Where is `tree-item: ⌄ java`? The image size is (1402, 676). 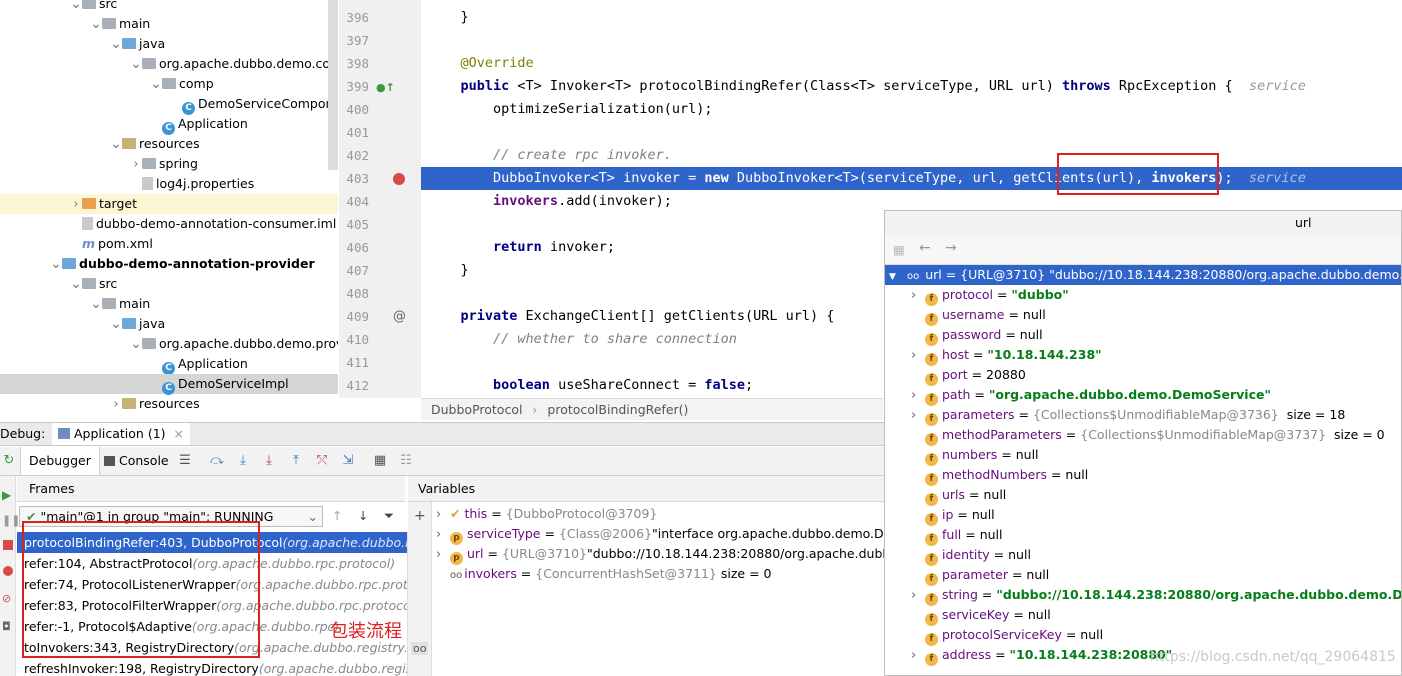 tree-item: ⌄ java is located at coordinates (169, 44).